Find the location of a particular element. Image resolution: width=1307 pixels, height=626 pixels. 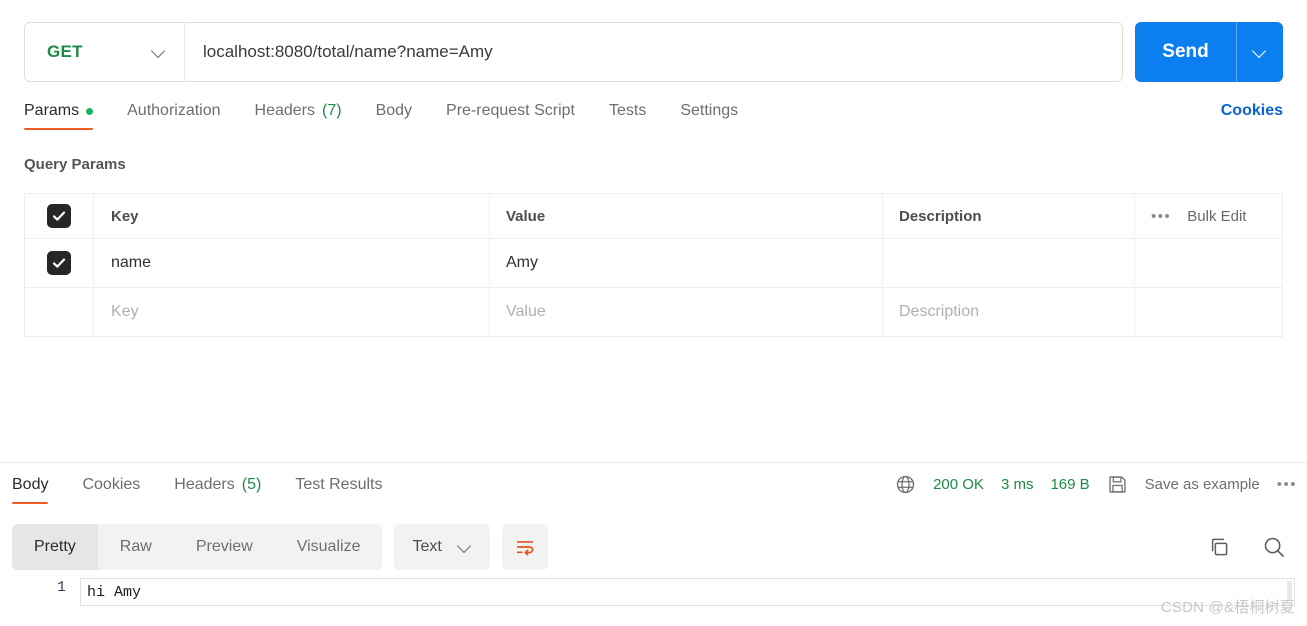

response-meta: 200 OK 3 ms 169 B Save as example ••• is located at coordinates (1096, 484).